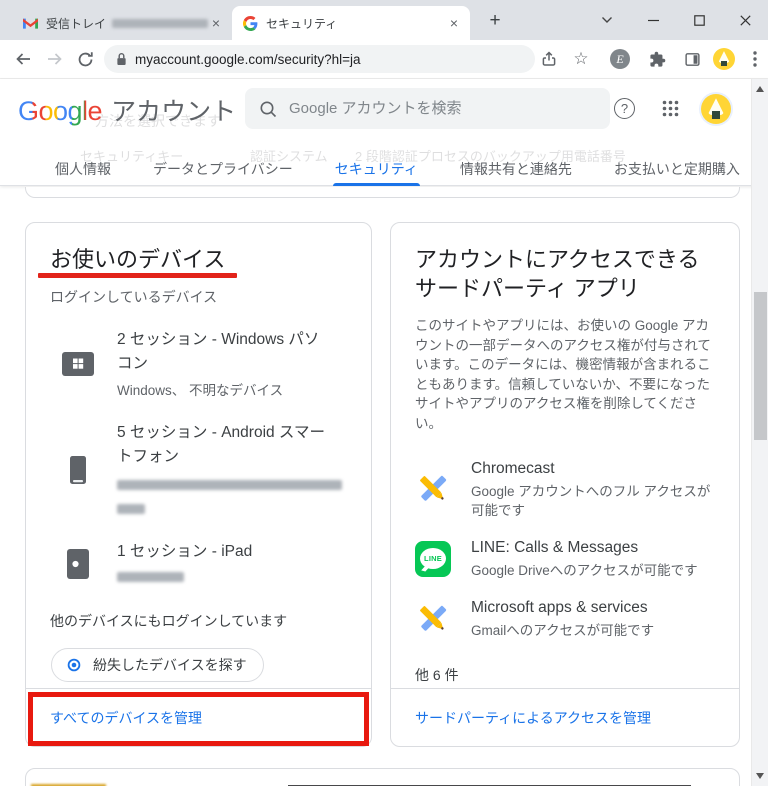  Describe the element at coordinates (584, 570) in the screenshot. I see `app-access: Google Driveへのアクセスが可能です` at that location.